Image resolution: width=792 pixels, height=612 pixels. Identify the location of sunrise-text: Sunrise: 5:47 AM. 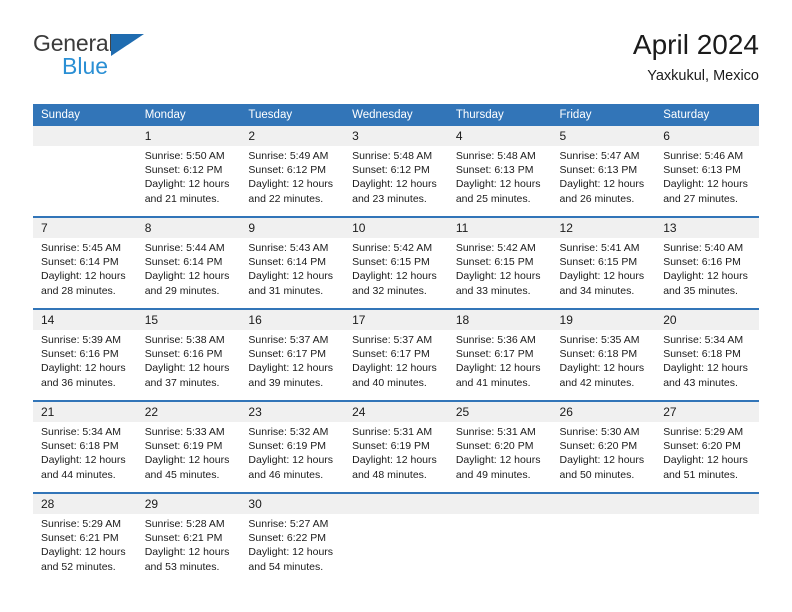
(599, 156).